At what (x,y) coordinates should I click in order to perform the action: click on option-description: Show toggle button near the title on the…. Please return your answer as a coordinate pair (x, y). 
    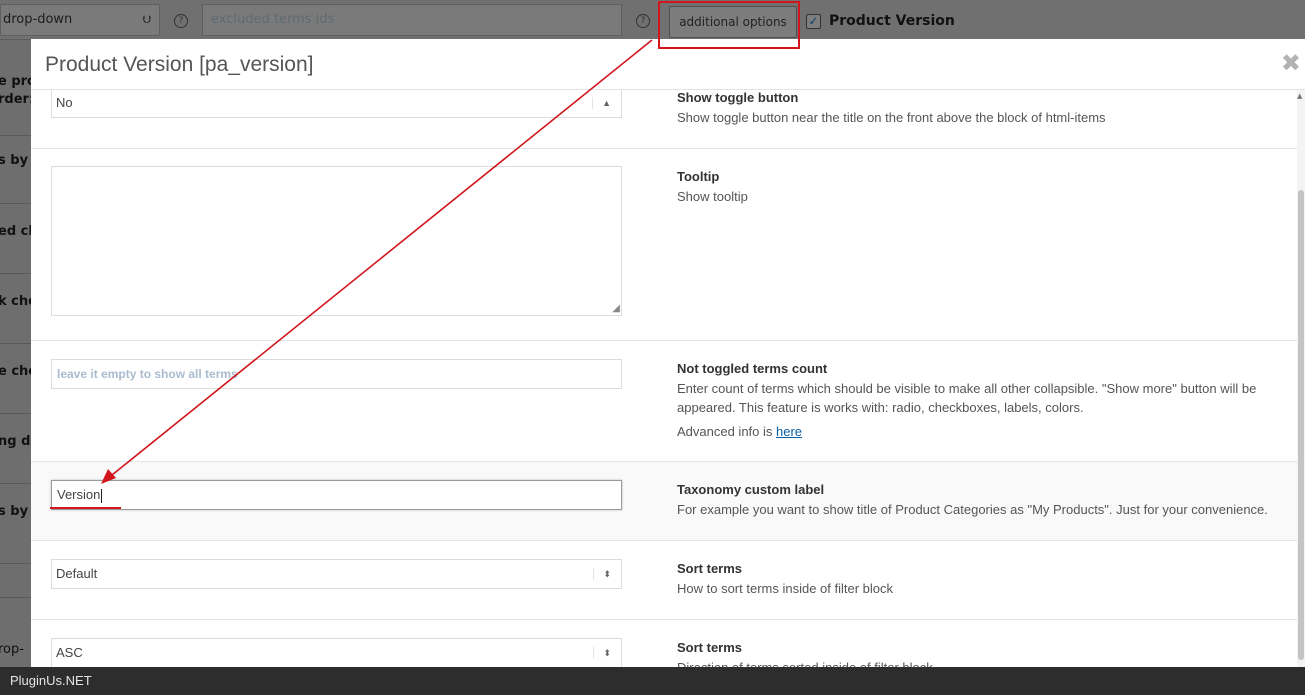
    Looking at the image, I should click on (891, 117).